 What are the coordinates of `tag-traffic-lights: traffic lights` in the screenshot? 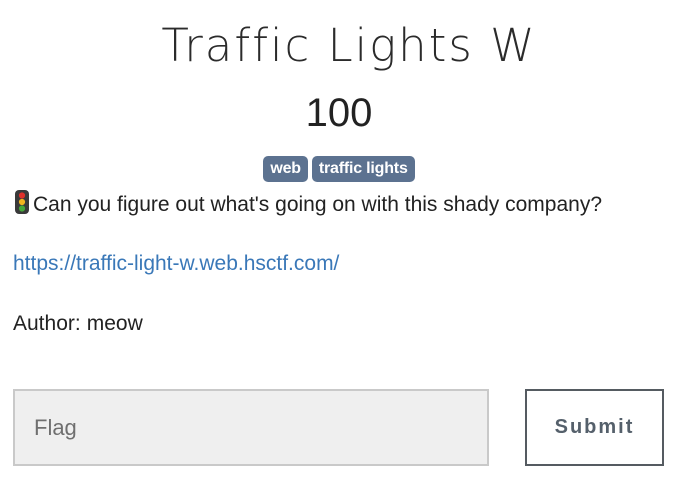 It's located at (363, 169).